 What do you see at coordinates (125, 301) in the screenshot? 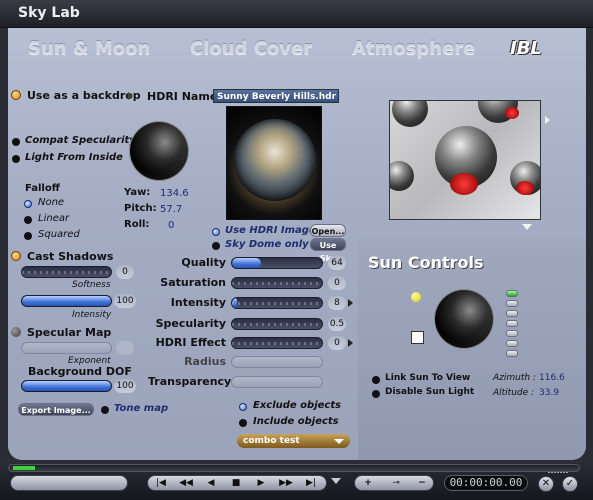
I see `intensity-shadow-value: 100` at bounding box center [125, 301].